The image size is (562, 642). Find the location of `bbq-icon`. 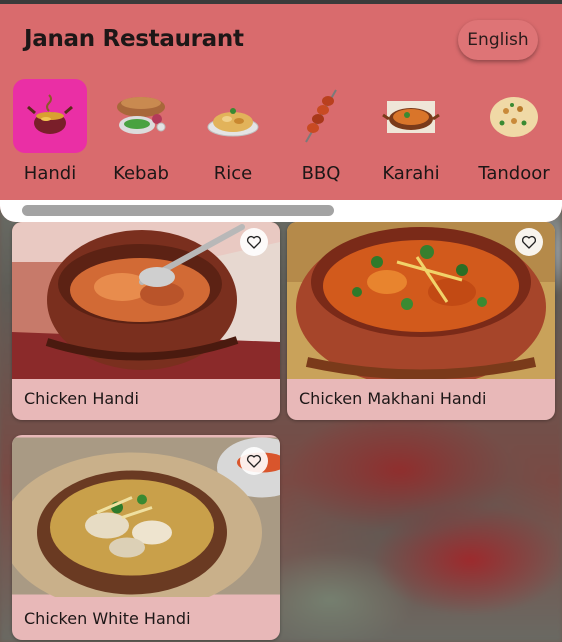

bbq-icon is located at coordinates (321, 116).